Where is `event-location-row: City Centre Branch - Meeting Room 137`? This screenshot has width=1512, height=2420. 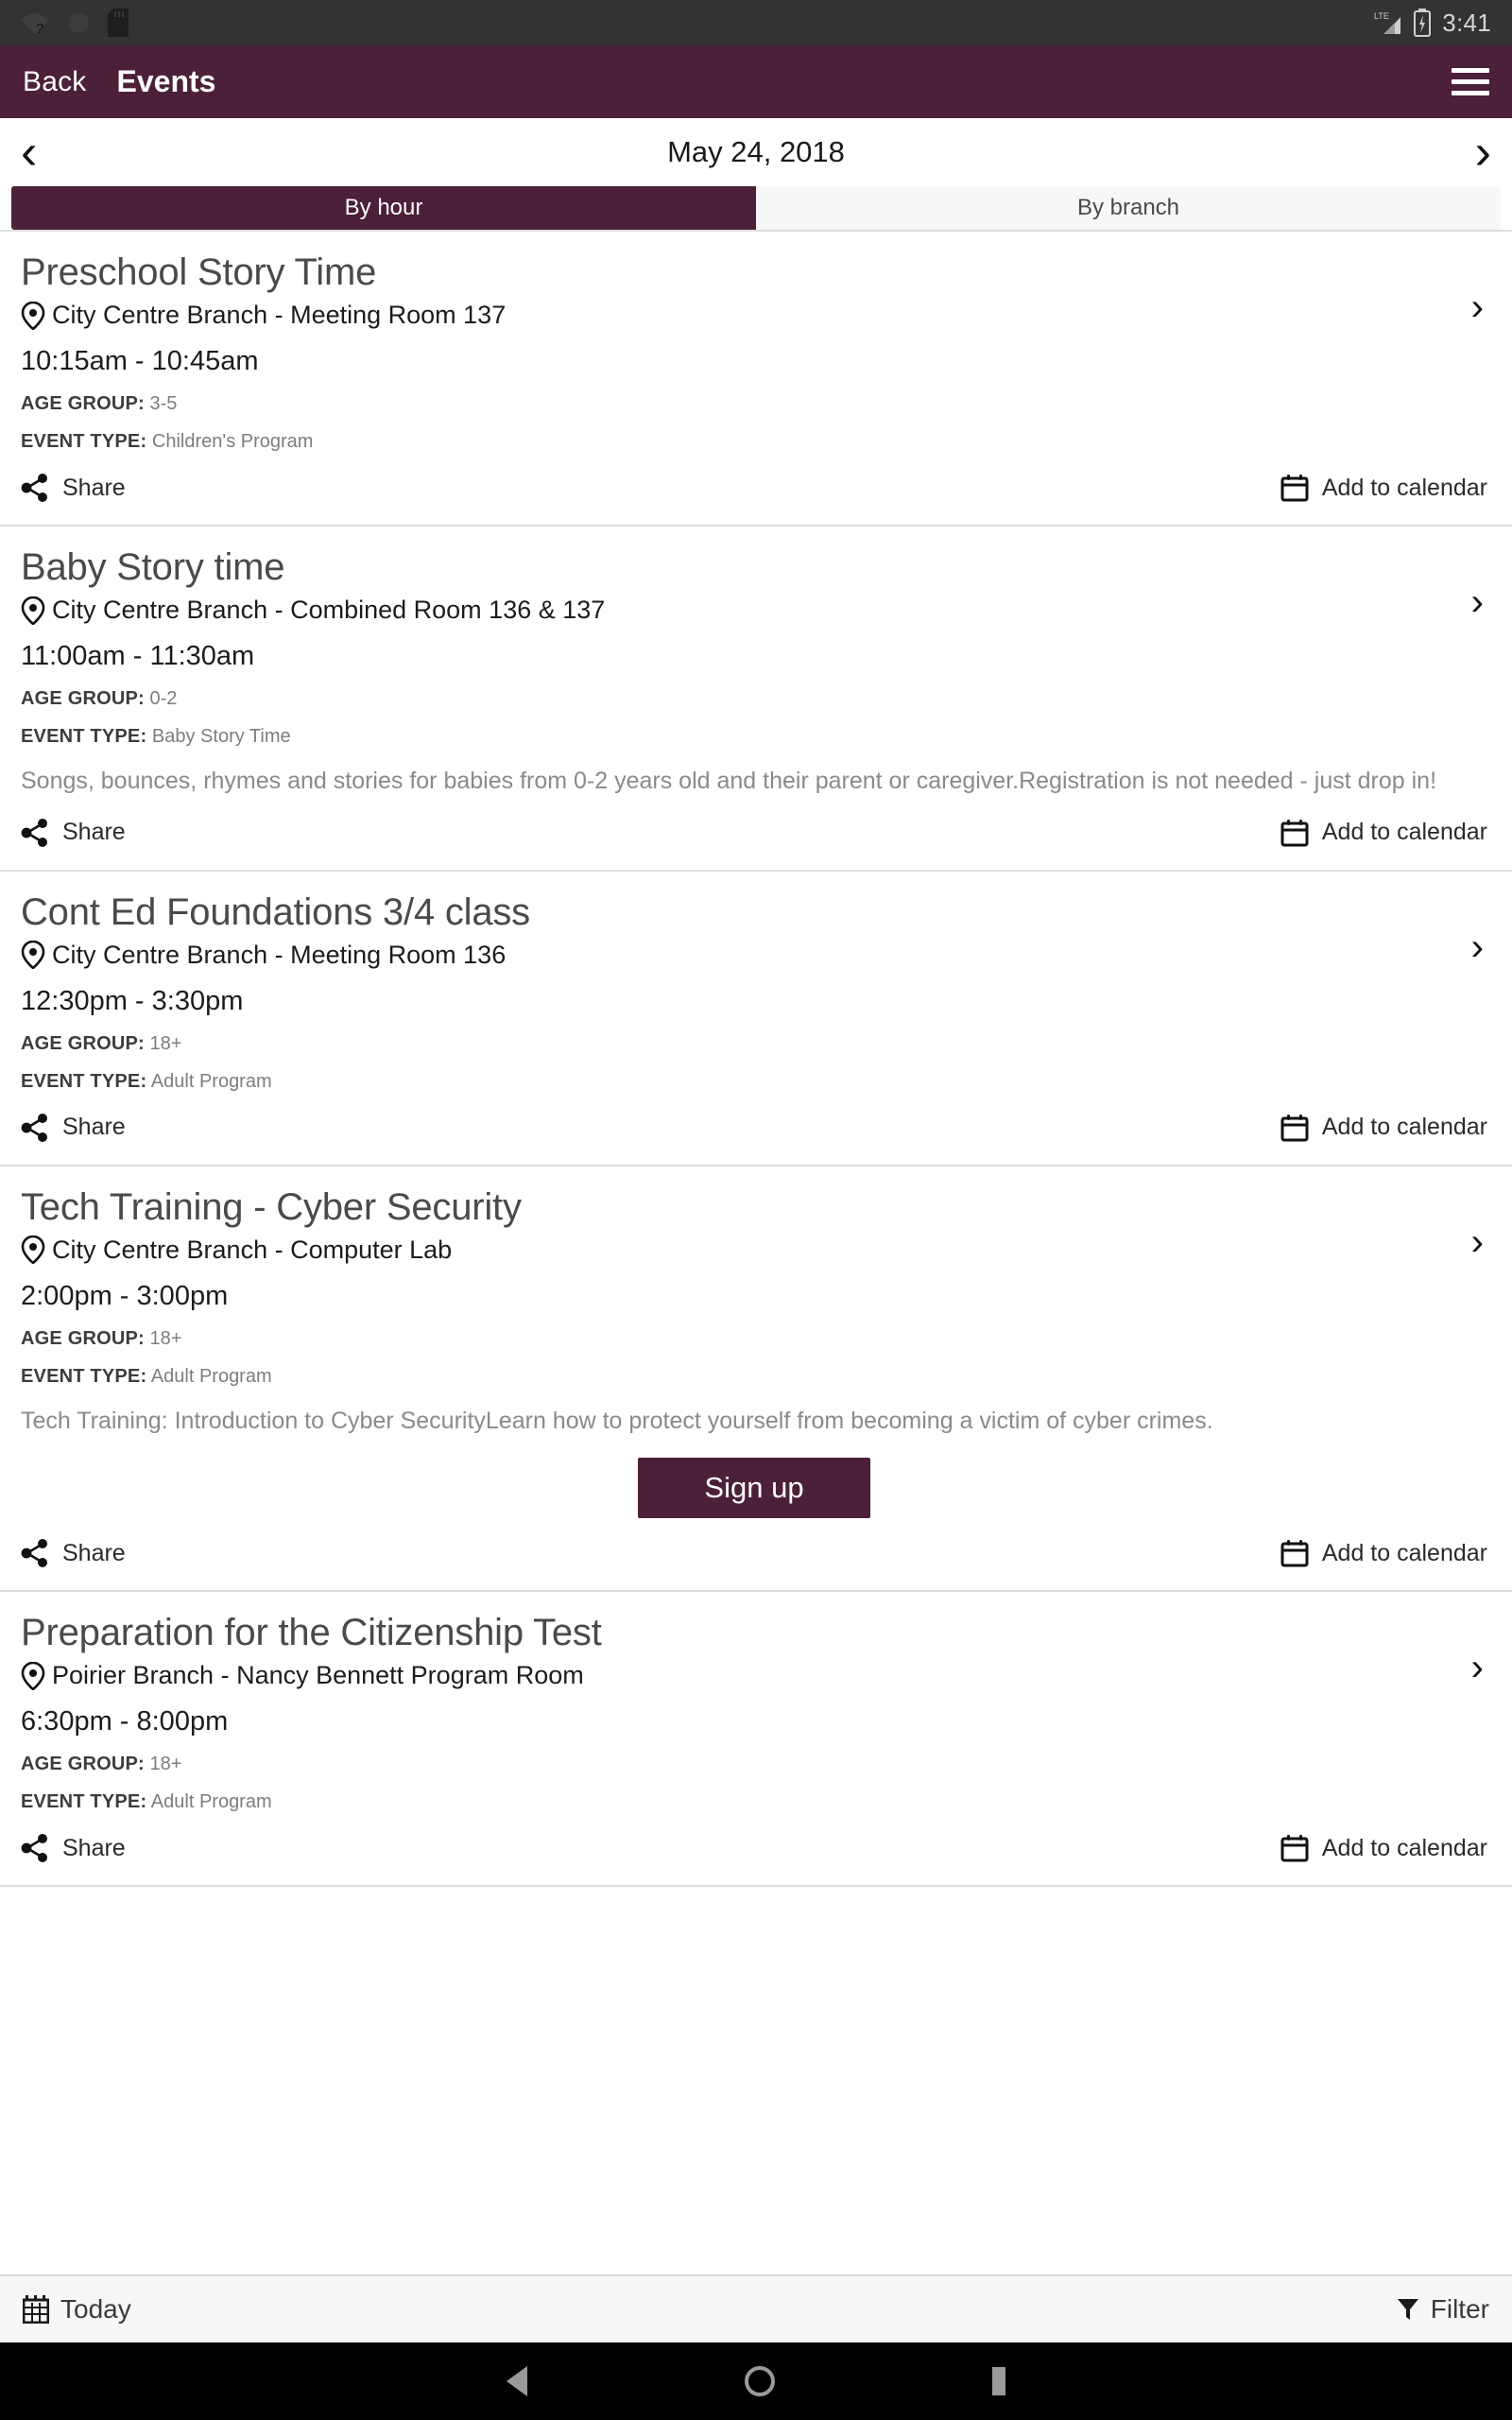 event-location-row: City Centre Branch - Meeting Room 137 is located at coordinates (754, 316).